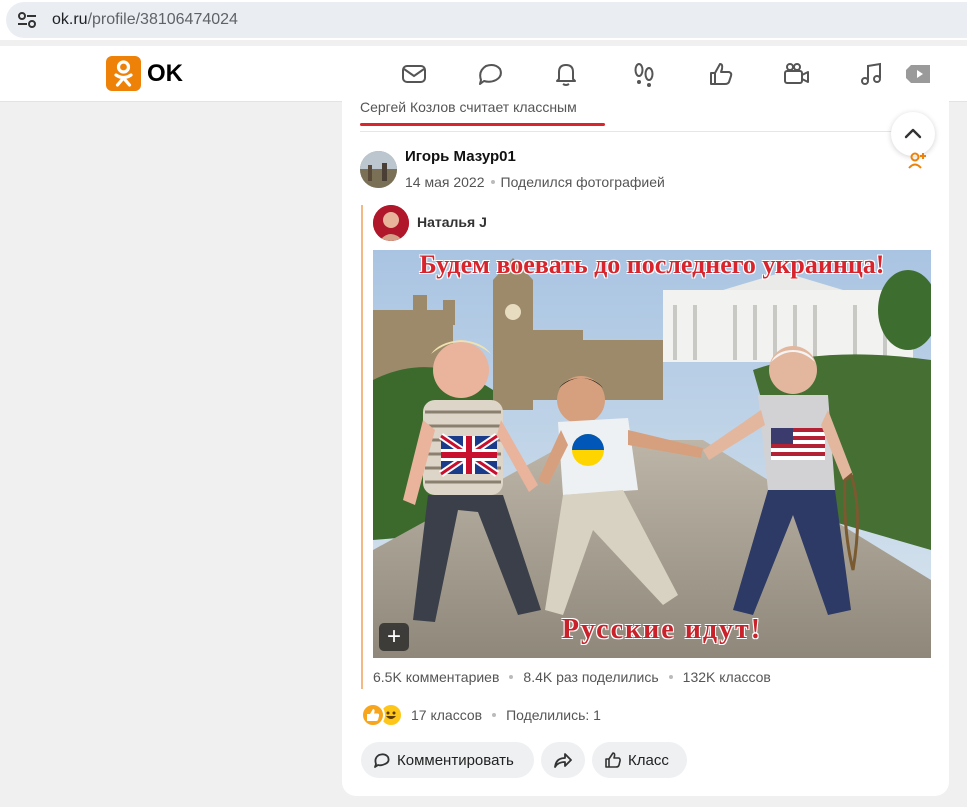  I want to click on site-header: OK, so click(483, 74).